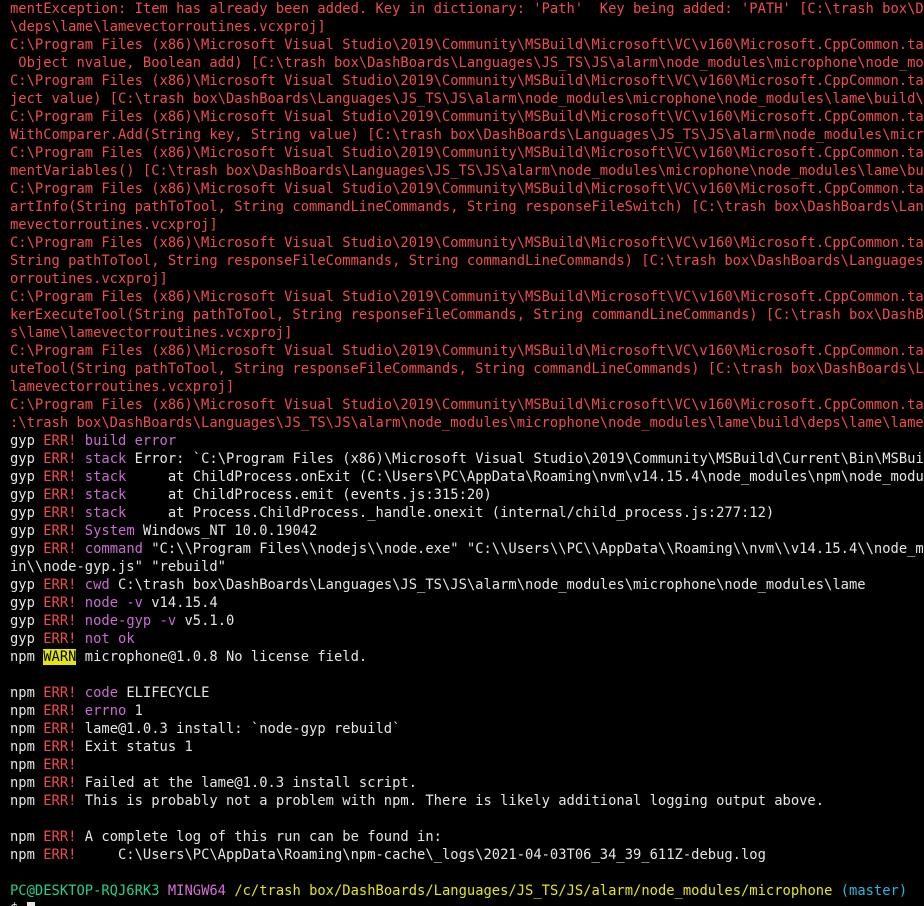 Image resolution: width=924 pixels, height=906 pixels. What do you see at coordinates (113, 603) in the screenshot?
I see `log-key: node -v` at bounding box center [113, 603].